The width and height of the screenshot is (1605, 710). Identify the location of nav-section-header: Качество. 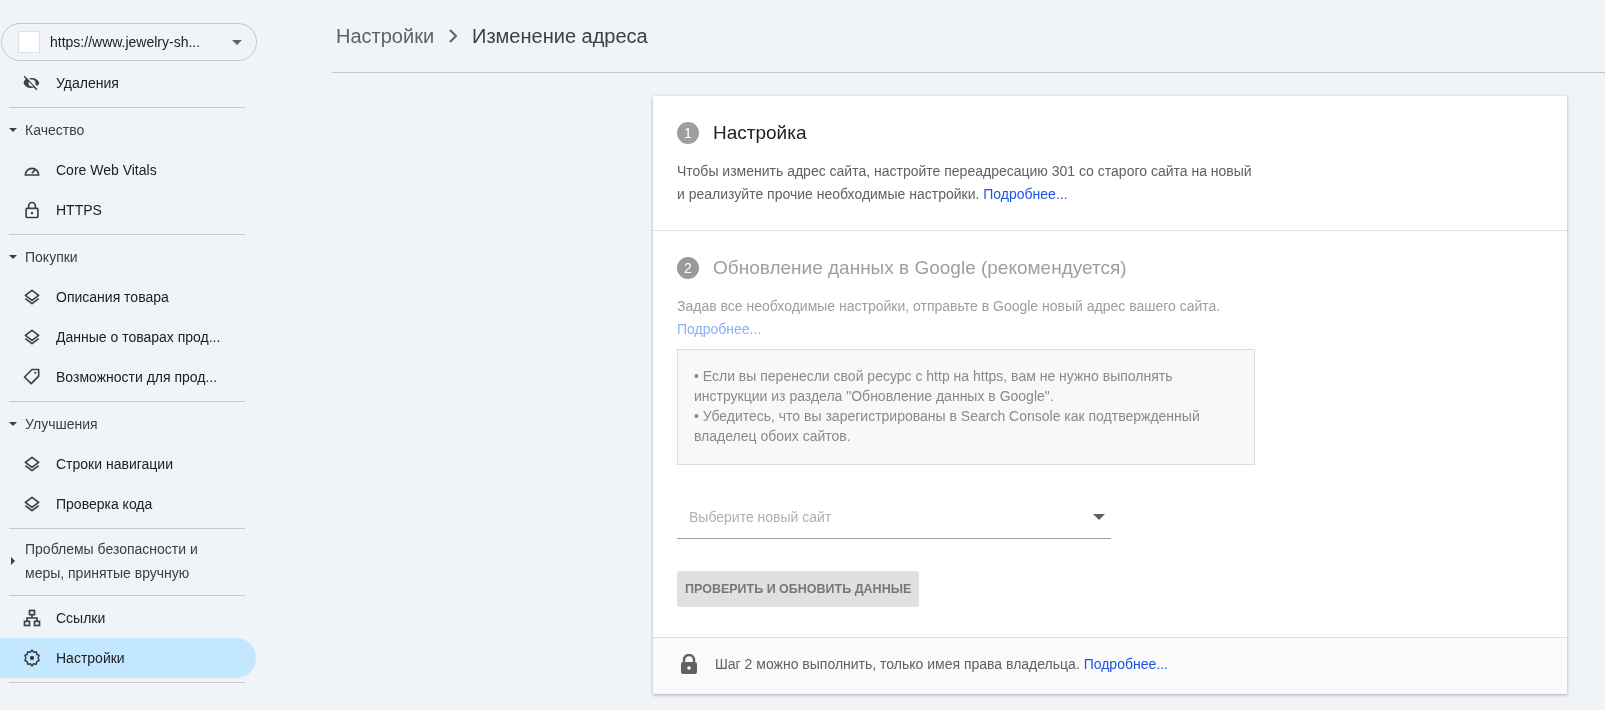
(125, 130).